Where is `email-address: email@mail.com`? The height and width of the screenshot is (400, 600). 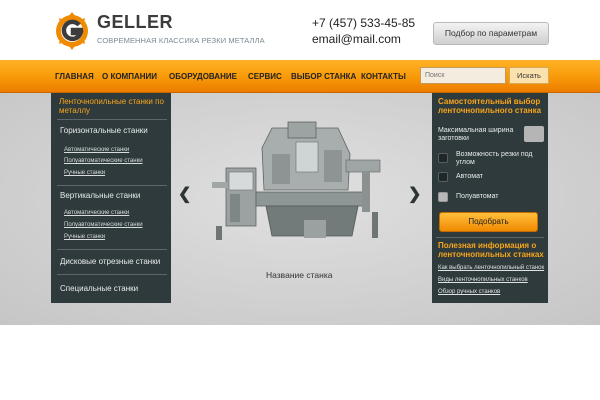 email-address: email@mail.com is located at coordinates (356, 39).